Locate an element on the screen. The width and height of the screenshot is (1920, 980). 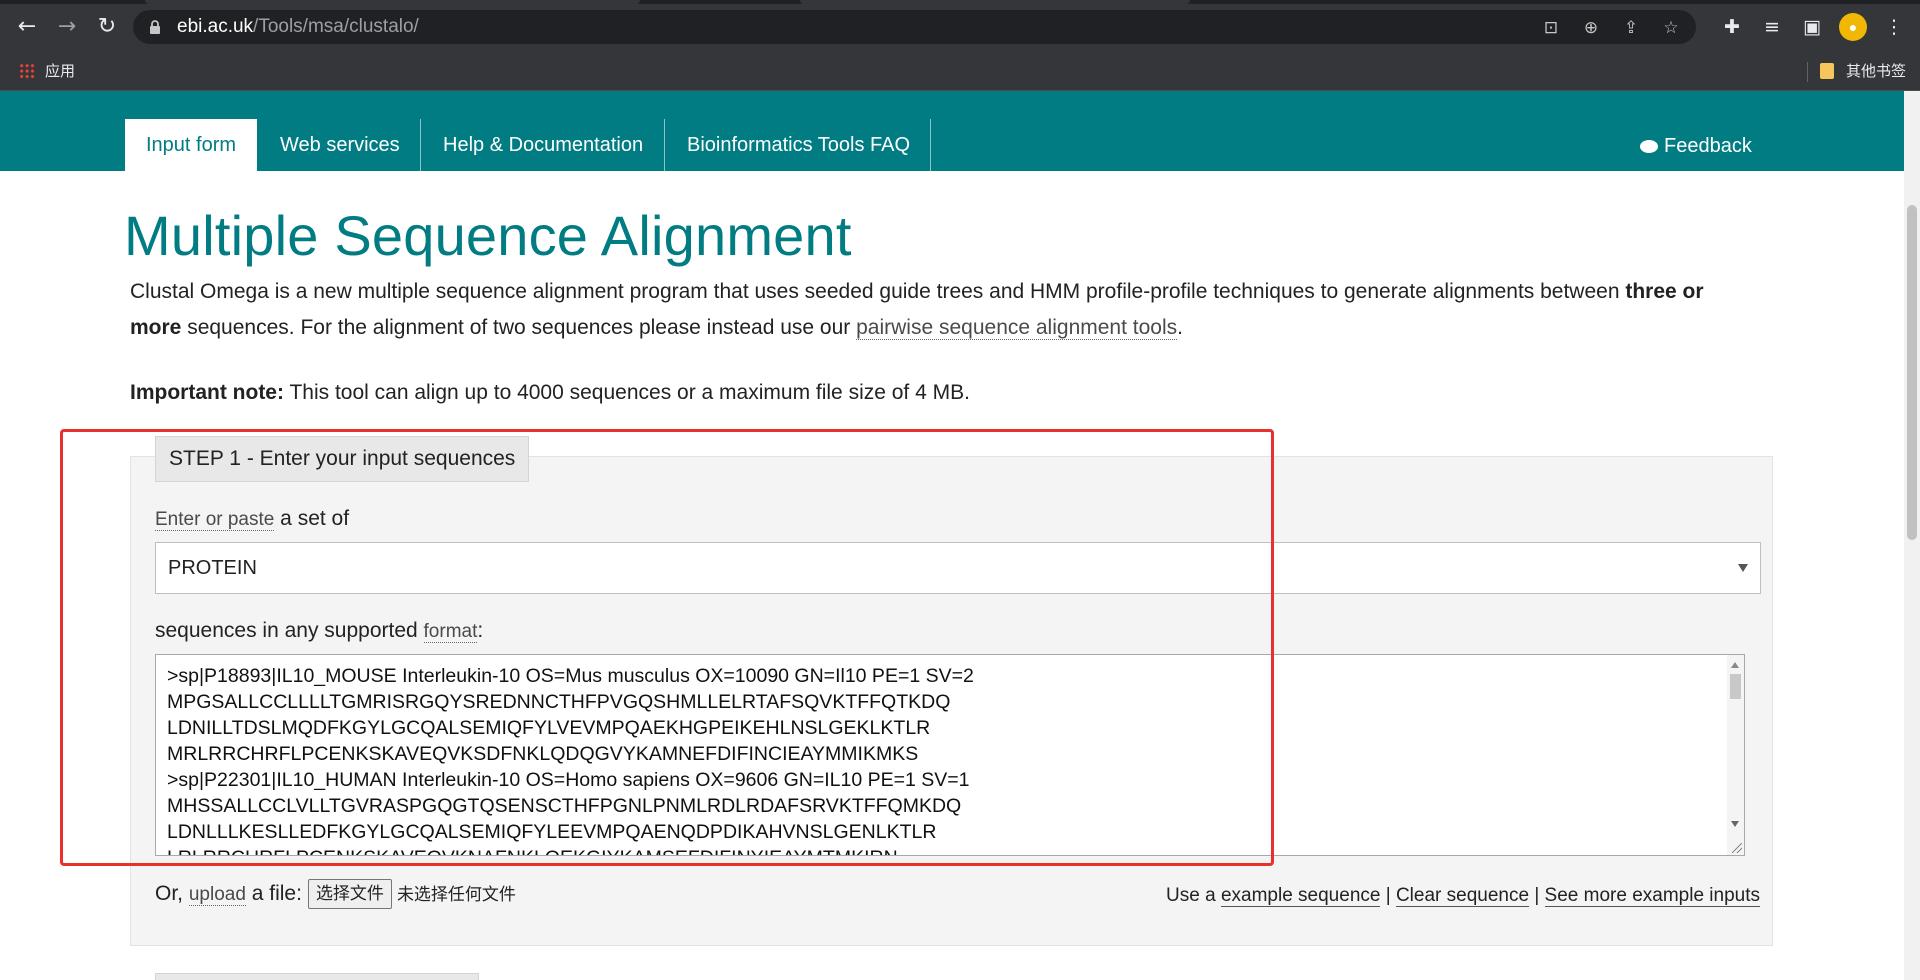
sequence-type-value: PROTEIN is located at coordinates (212, 568).